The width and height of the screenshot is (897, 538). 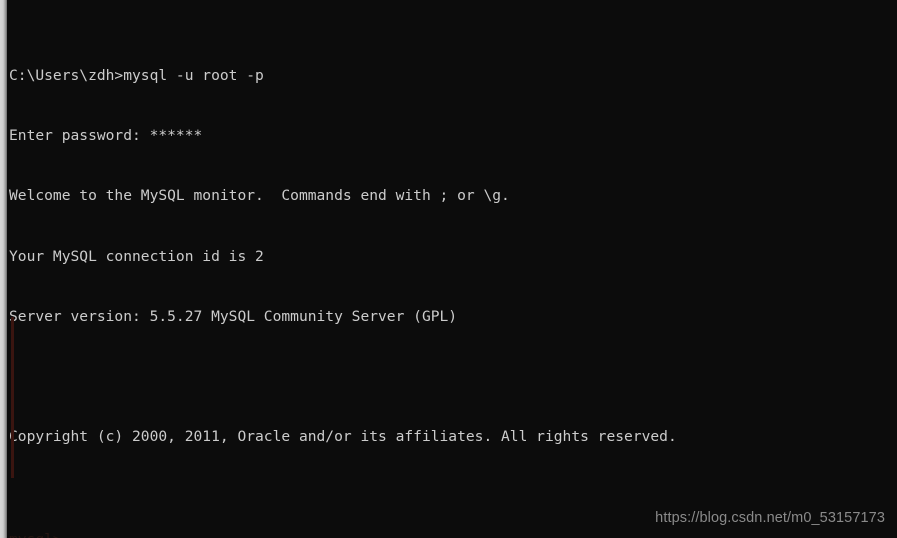 I want to click on window-left-edge, so click(x=3, y=269).